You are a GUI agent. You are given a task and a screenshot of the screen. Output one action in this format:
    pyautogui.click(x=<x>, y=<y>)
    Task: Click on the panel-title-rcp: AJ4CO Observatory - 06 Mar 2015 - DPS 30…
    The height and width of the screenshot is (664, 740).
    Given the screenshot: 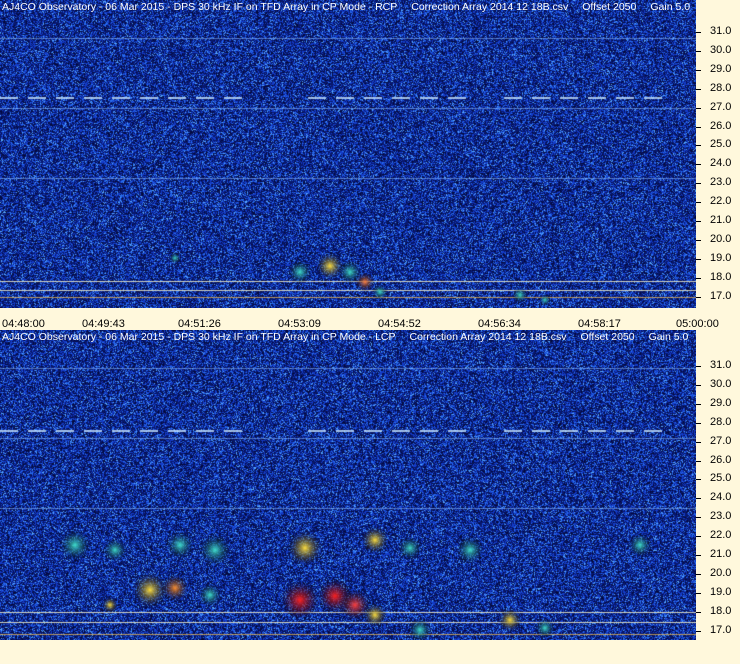 What is the action you would take?
    pyautogui.click(x=349, y=7)
    